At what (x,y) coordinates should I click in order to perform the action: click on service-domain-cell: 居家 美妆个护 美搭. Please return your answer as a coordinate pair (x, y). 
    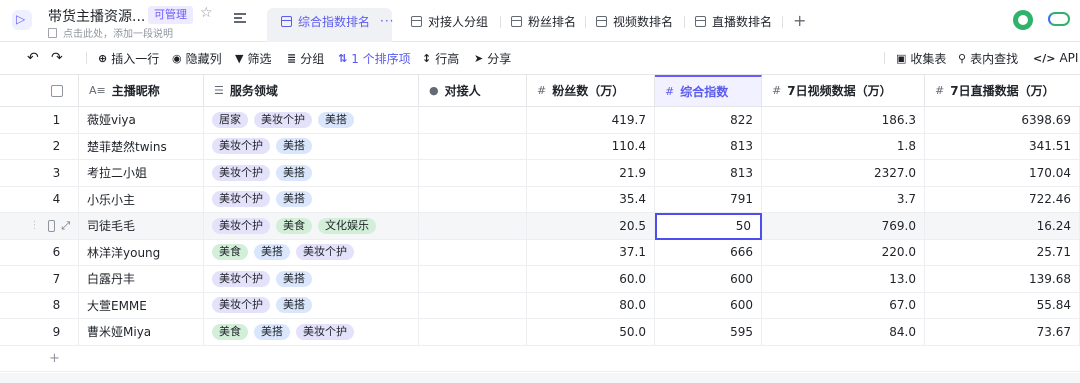
    Looking at the image, I should click on (311, 120).